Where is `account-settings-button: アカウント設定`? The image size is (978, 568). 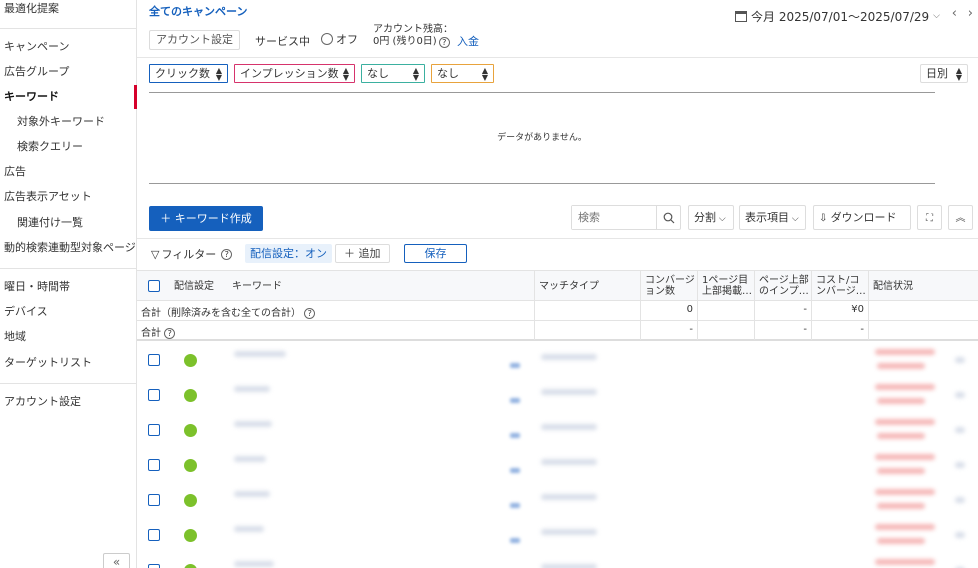 account-settings-button: アカウント設定 is located at coordinates (194, 40).